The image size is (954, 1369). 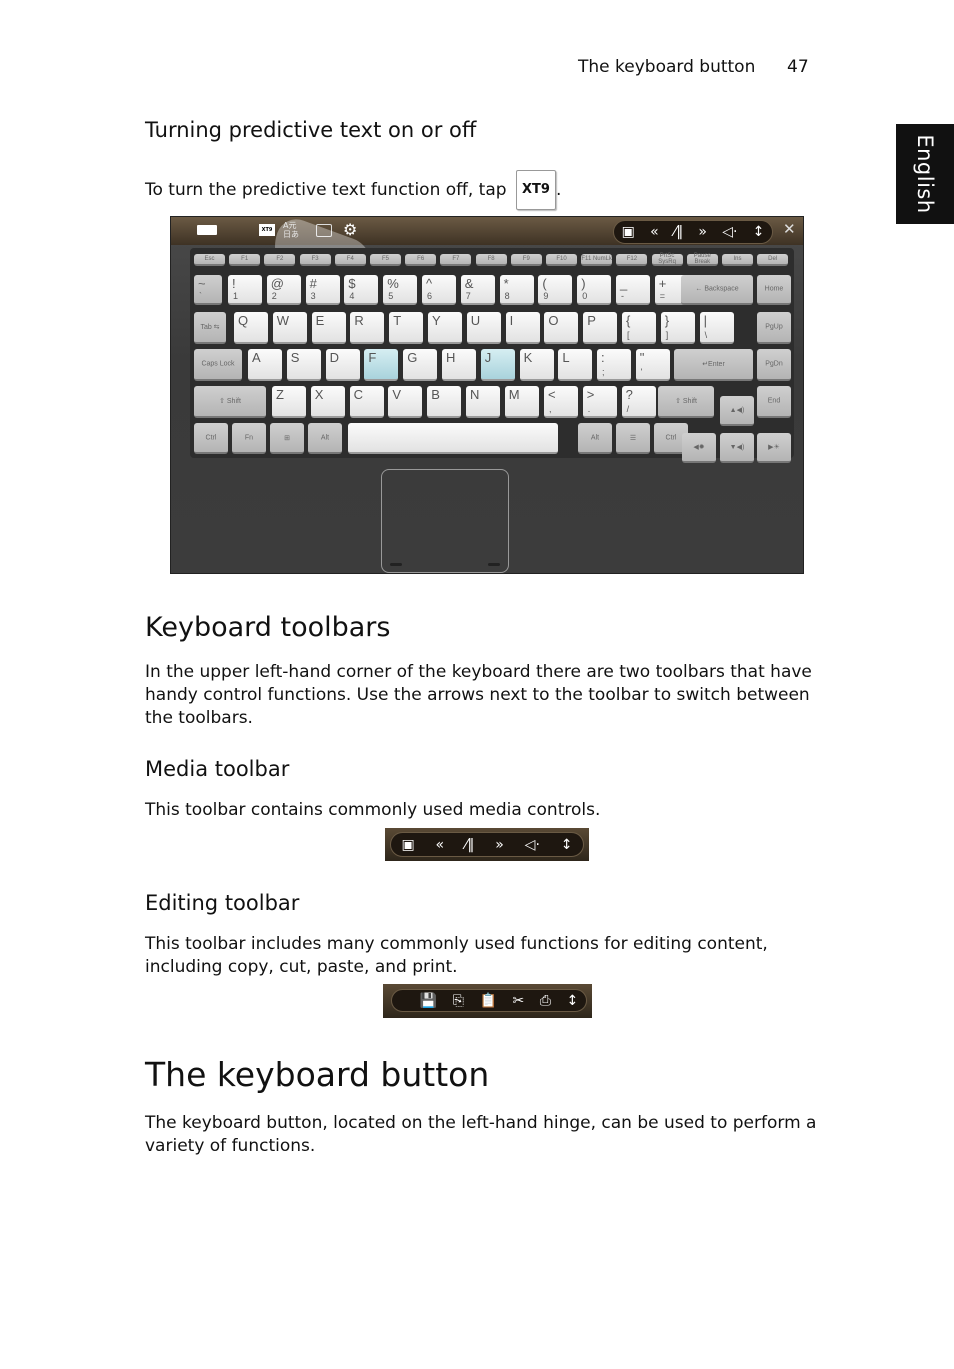 I want to click on key-f2: F2, so click(x=280, y=260).